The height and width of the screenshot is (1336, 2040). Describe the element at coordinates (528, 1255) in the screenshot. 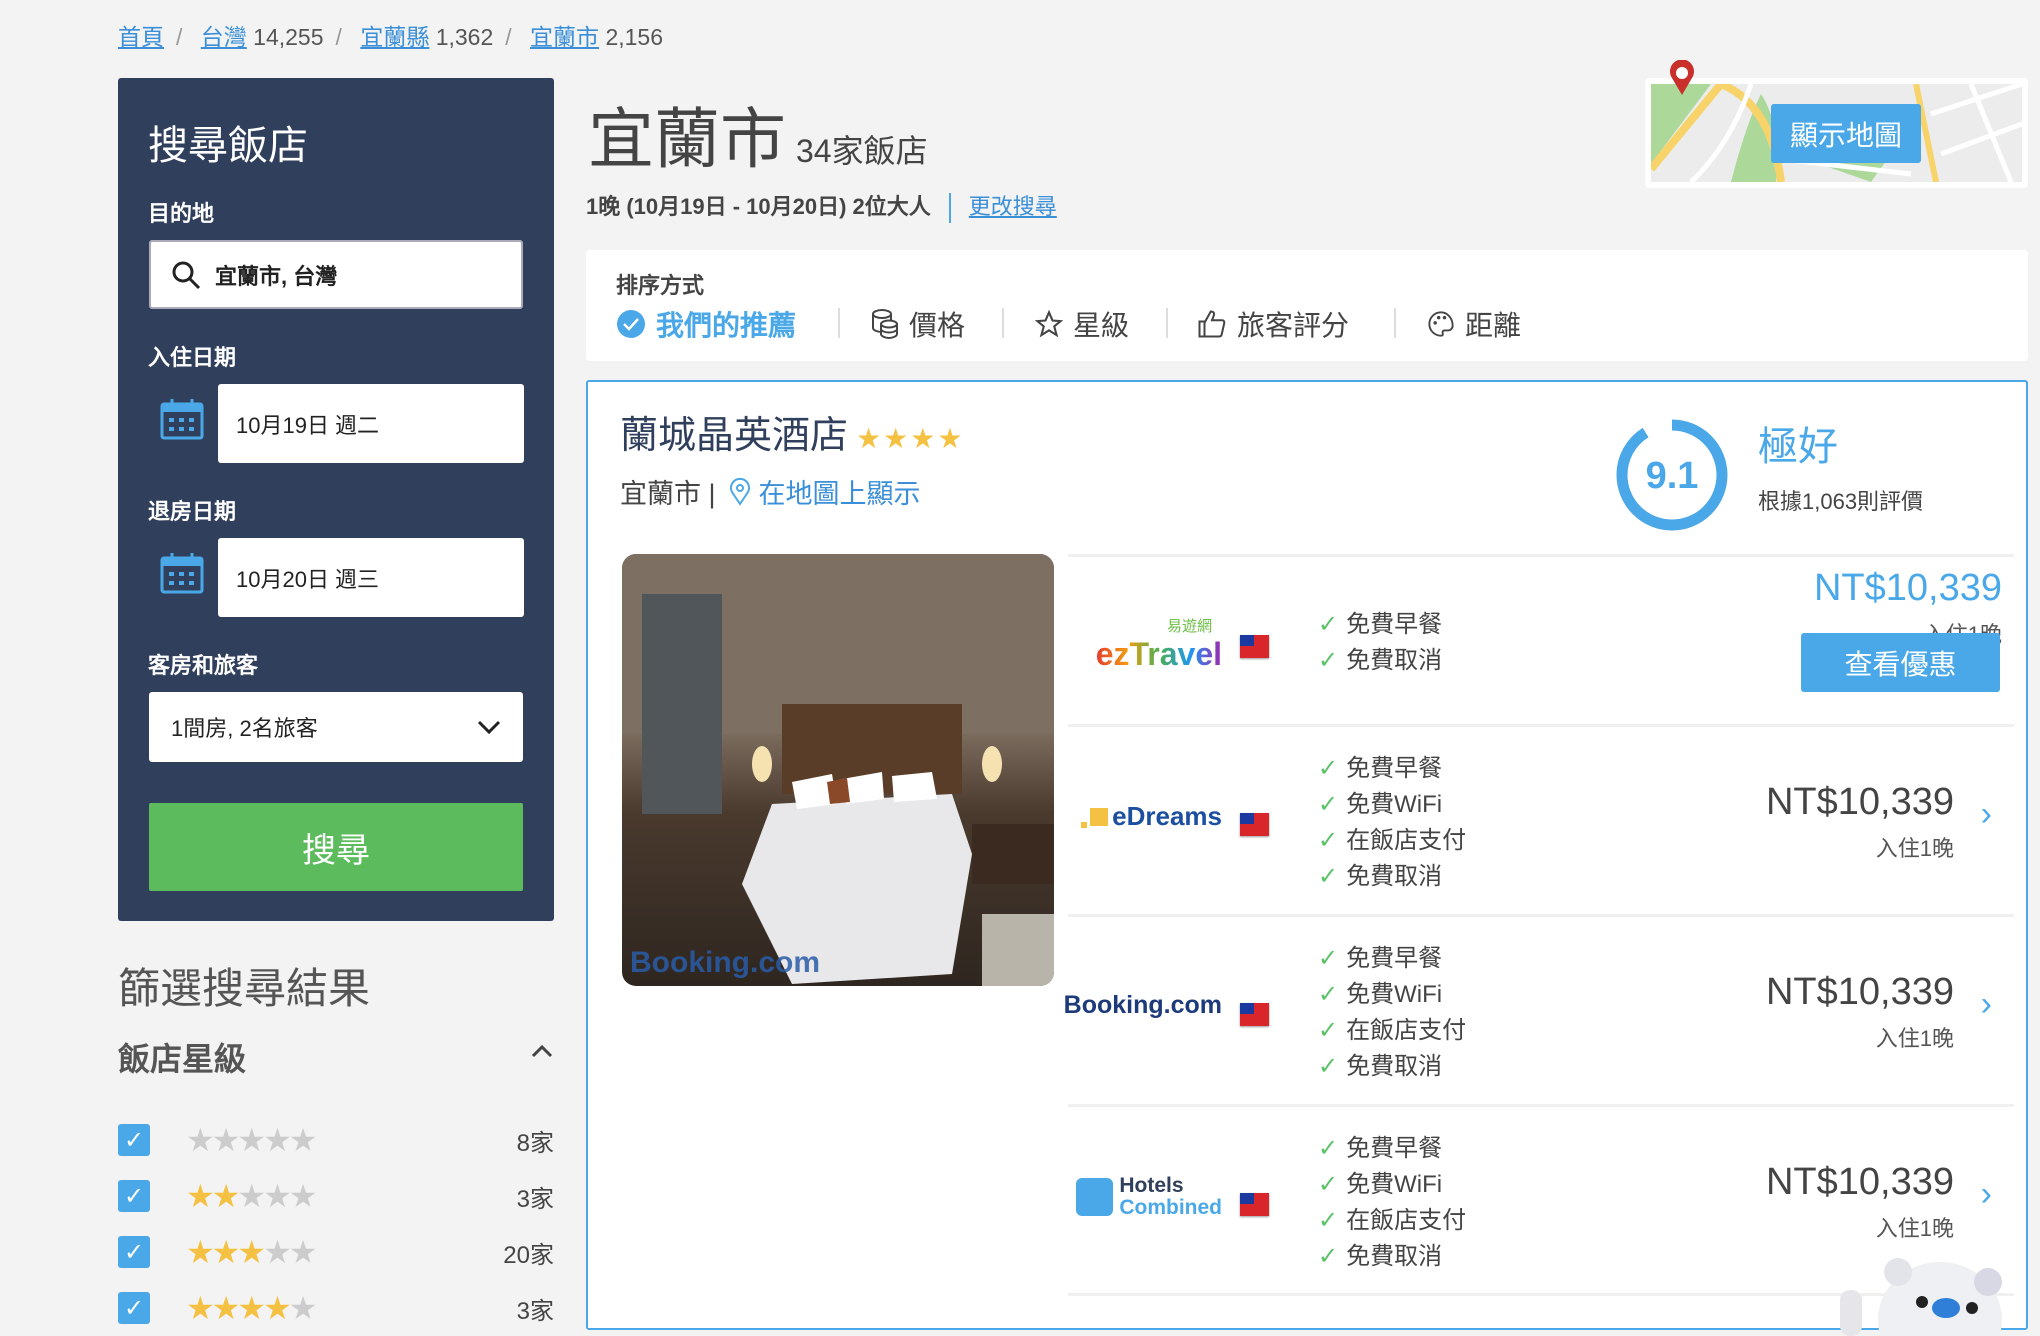

I see `filter-count: 20家` at that location.